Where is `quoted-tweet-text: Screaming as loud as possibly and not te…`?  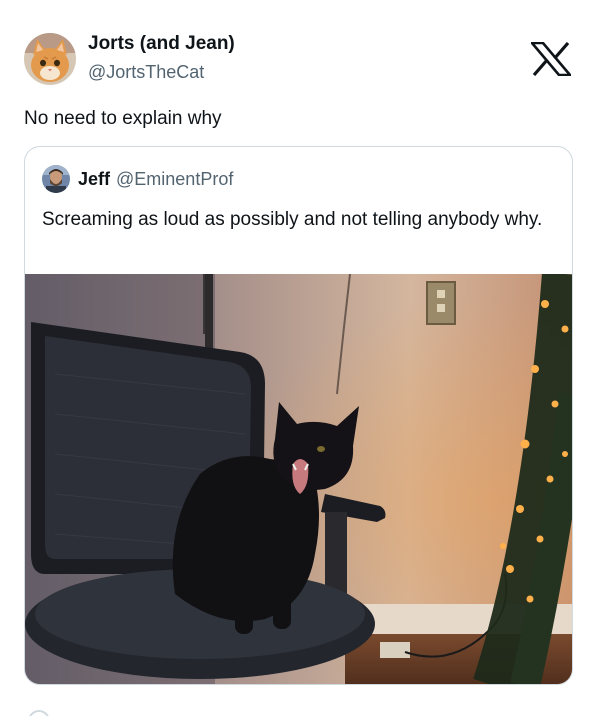 quoted-tweet-text: Screaming as loud as possibly and not te… is located at coordinates (292, 219).